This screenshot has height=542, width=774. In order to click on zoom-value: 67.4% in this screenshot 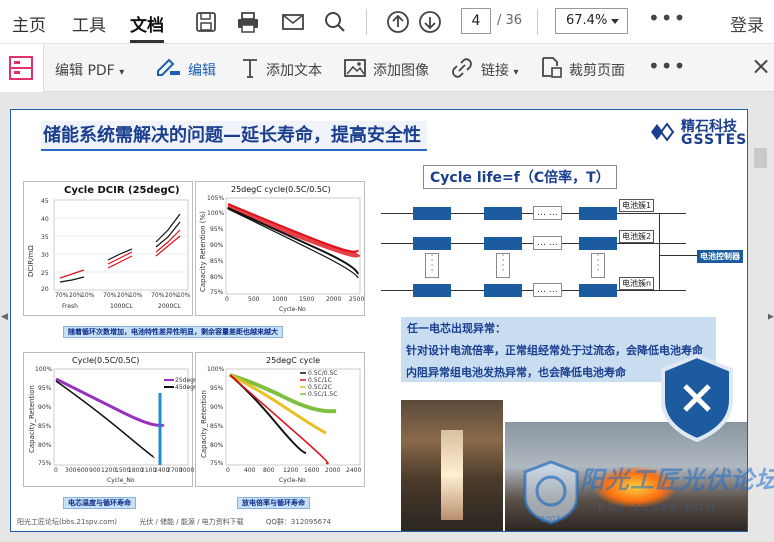, I will do `click(587, 20)`.